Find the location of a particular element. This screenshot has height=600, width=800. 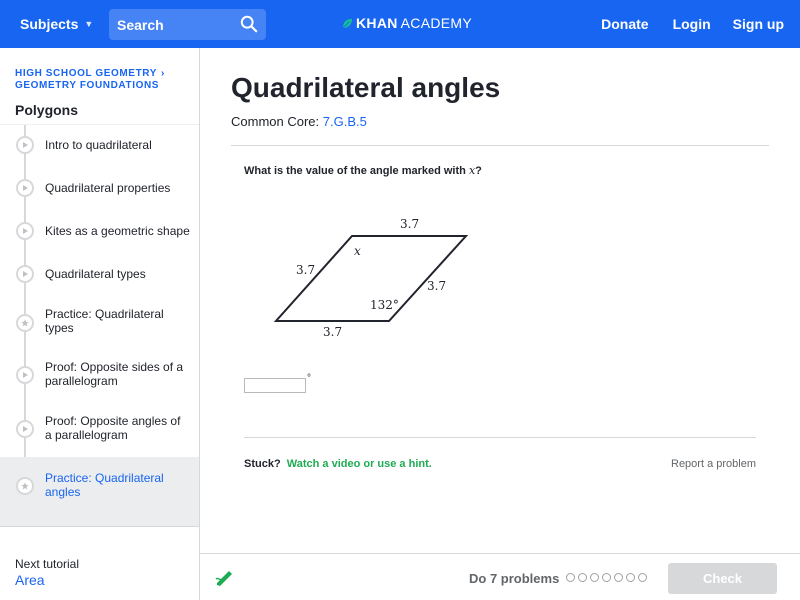

subjects-menu-button: Subjects ▼ is located at coordinates (56, 24).